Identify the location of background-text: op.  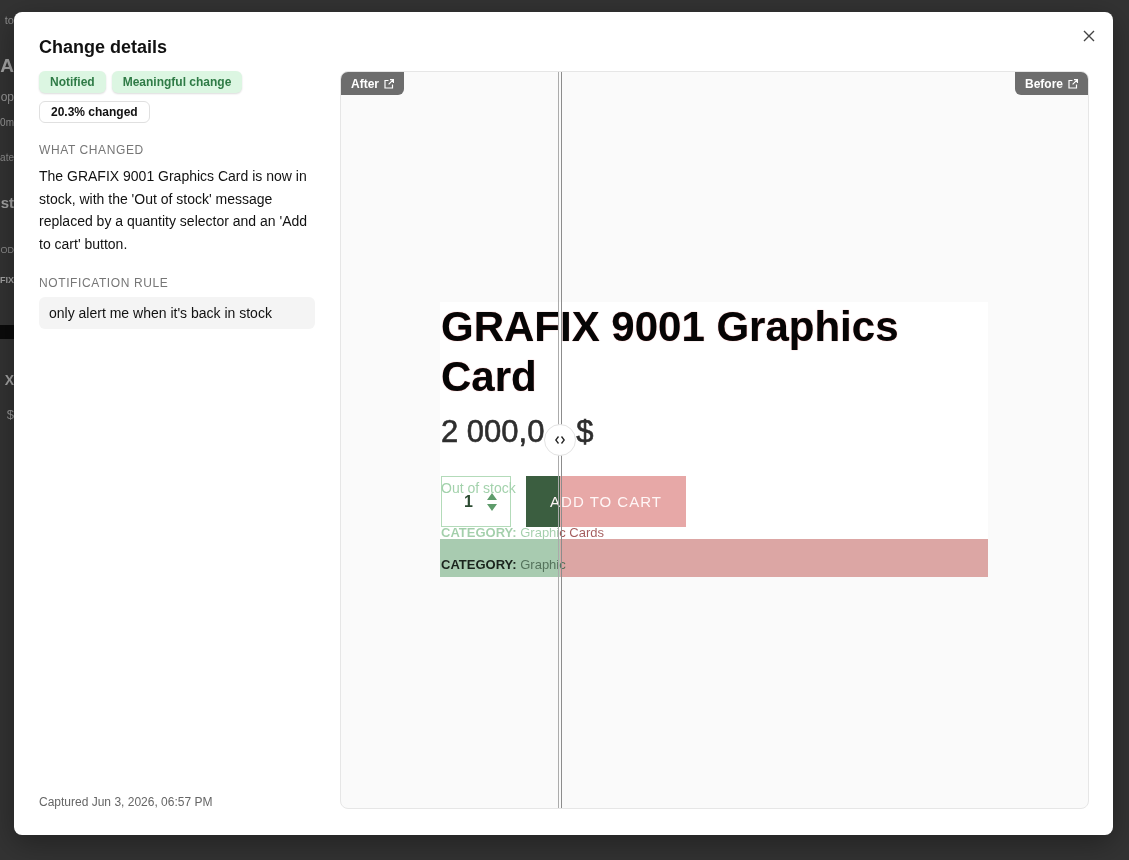
(7, 97).